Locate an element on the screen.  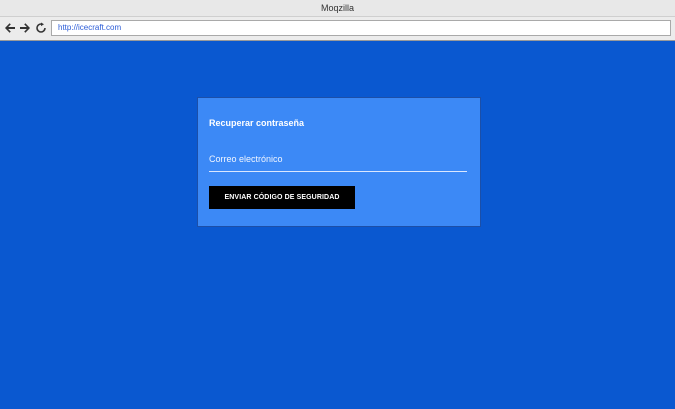
send-security-code-button: ENVIAR CÓDIGO DE SEGURIDAD is located at coordinates (282, 197).